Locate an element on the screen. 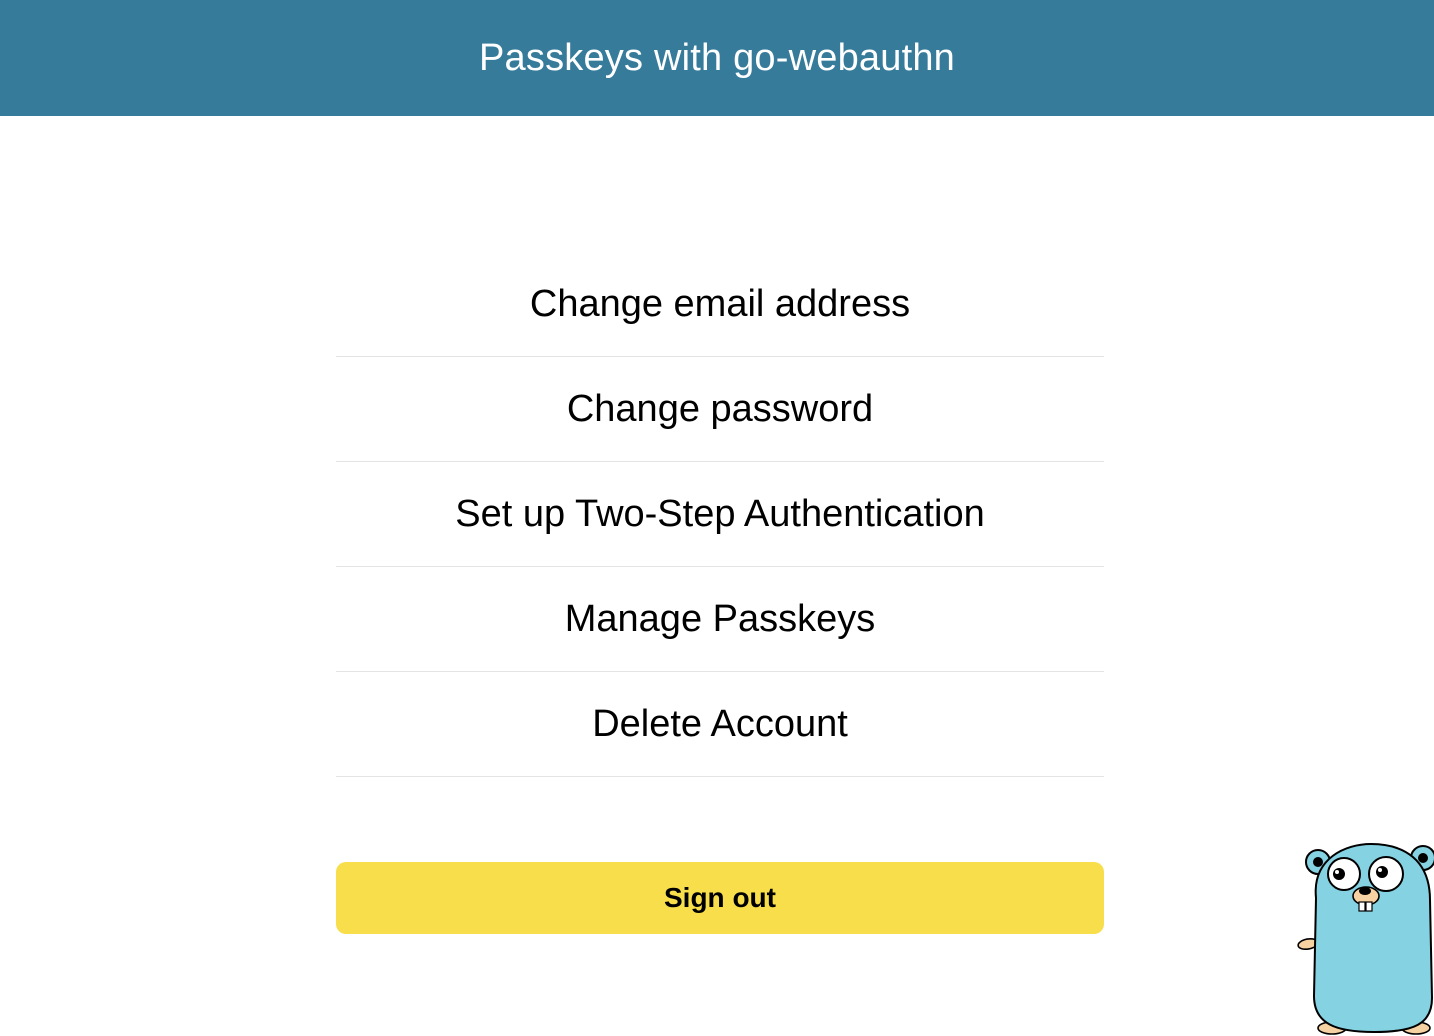 This screenshot has width=1434, height=1036. app-title: Passkeys with go-webauthn is located at coordinates (717, 57).